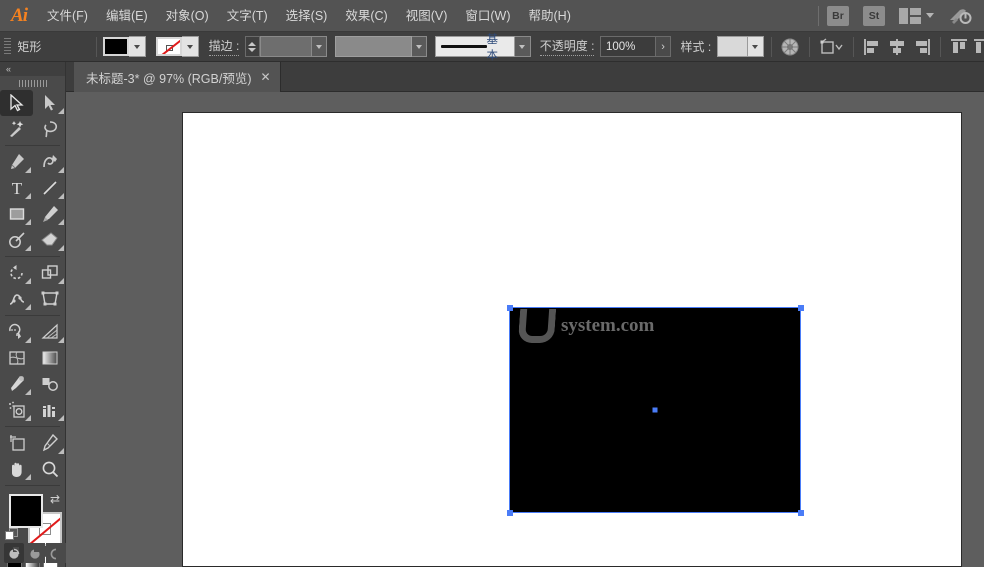 The image size is (984, 567). I want to click on swap-fill-stroke-icon: ⇄, so click(55, 499).